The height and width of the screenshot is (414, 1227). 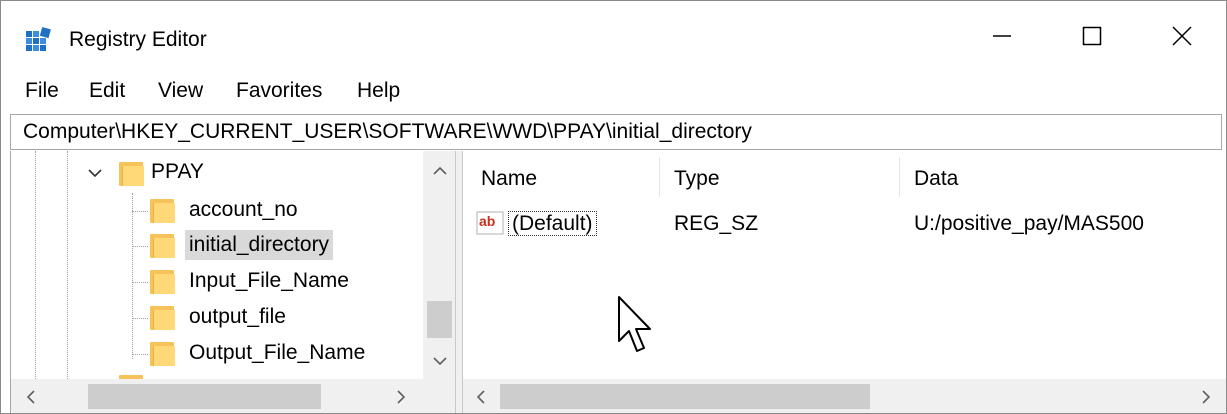 I want to click on tree-item-input-file-name: Input_File_Name, so click(x=269, y=281).